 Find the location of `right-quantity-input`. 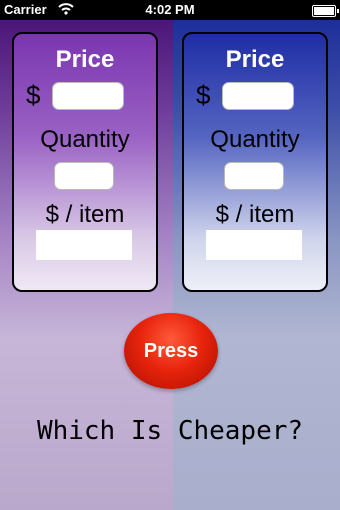

right-quantity-input is located at coordinates (254, 176).